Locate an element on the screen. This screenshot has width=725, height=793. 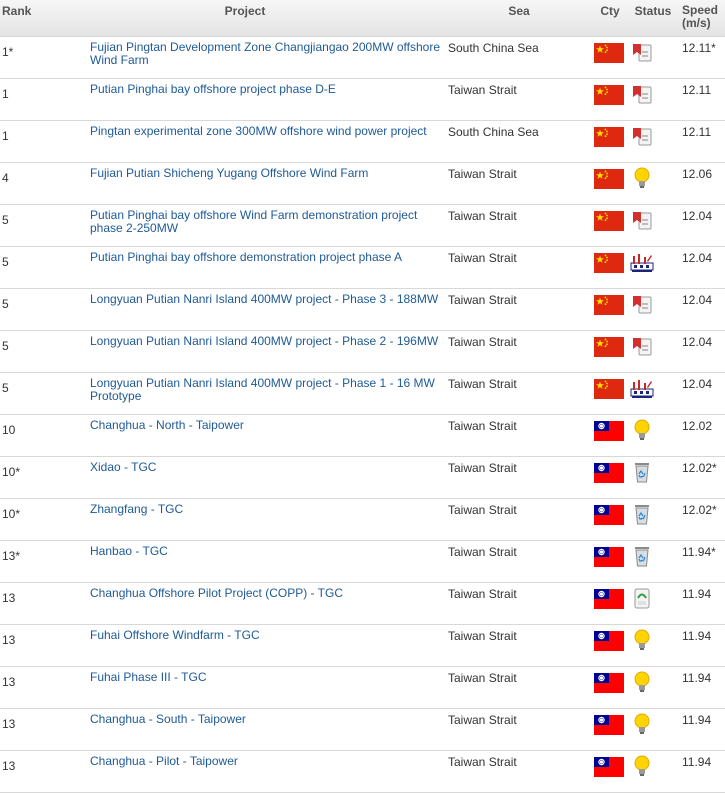
project-link: Changhua - North - Taipower is located at coordinates (167, 425).